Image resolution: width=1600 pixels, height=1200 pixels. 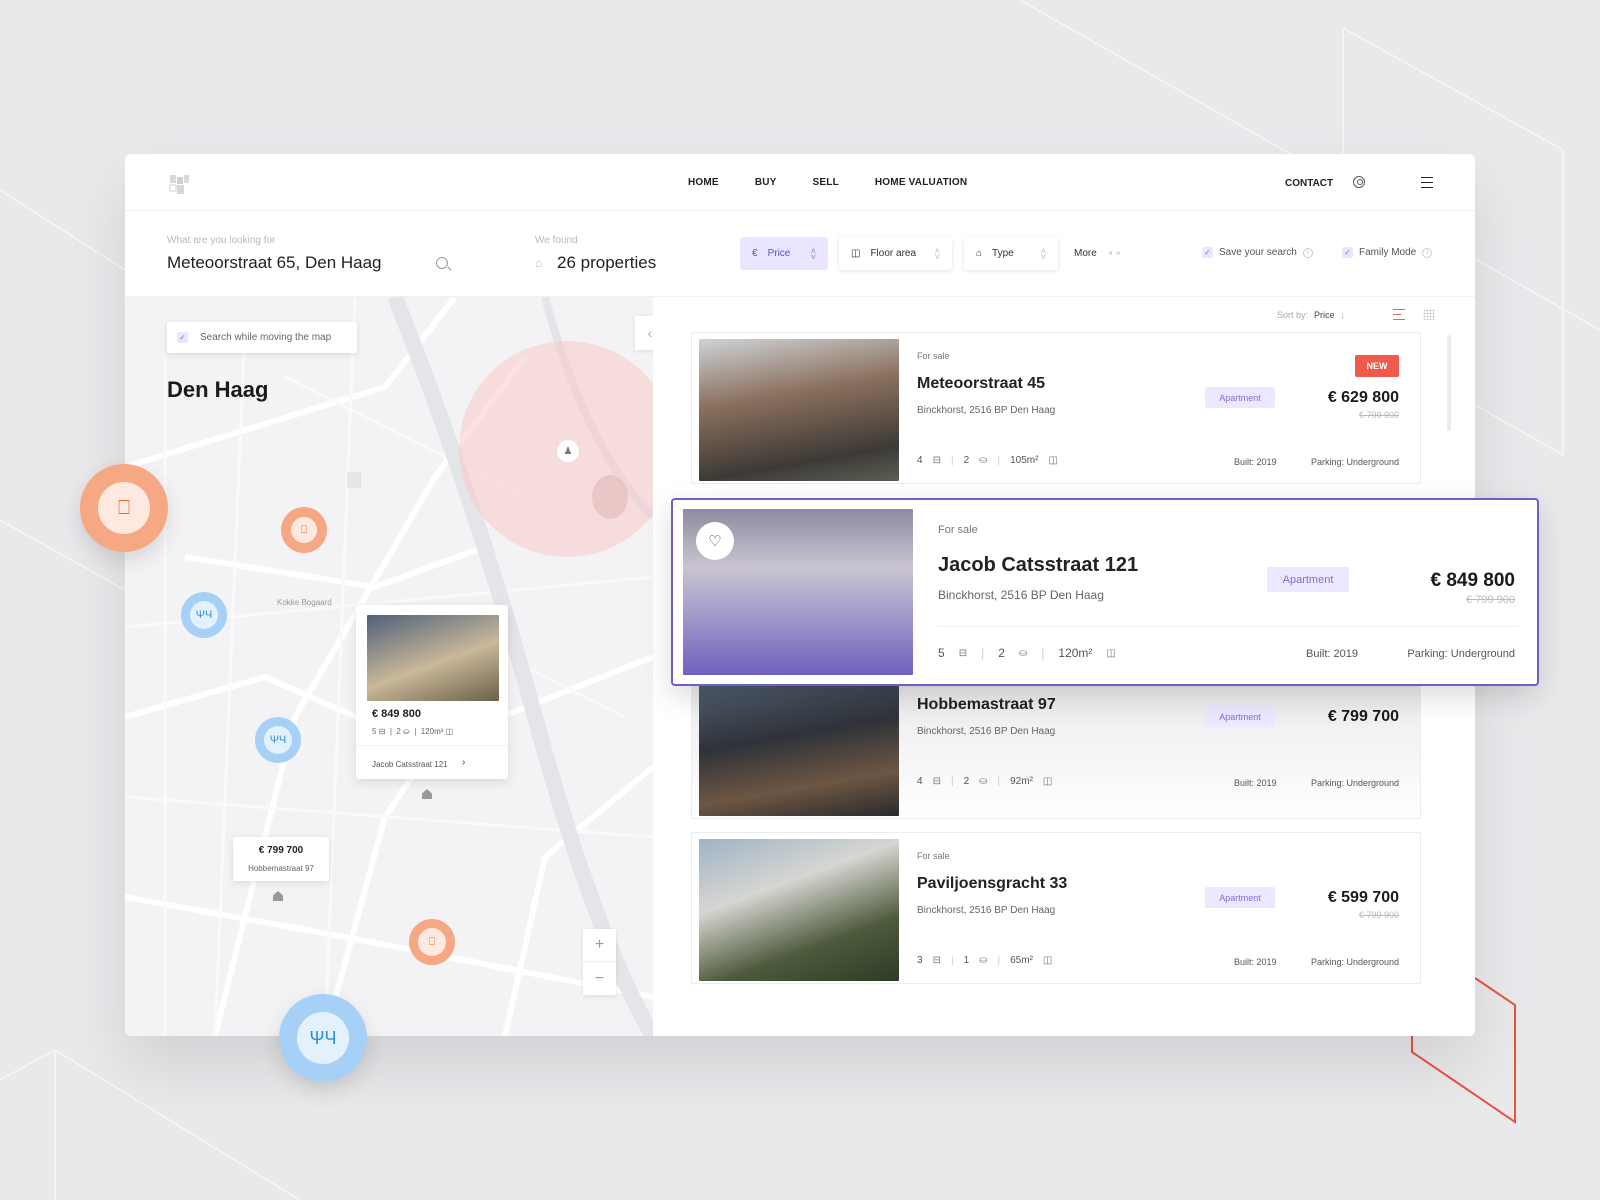 I want to click on sort-value: Price, so click(x=1324, y=315).